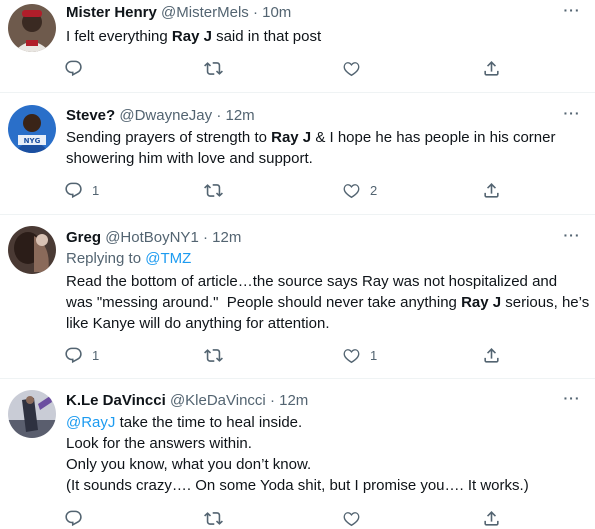 The width and height of the screenshot is (595, 529). Describe the element at coordinates (168, 258) in the screenshot. I see `mention-link: @TMZ` at that location.